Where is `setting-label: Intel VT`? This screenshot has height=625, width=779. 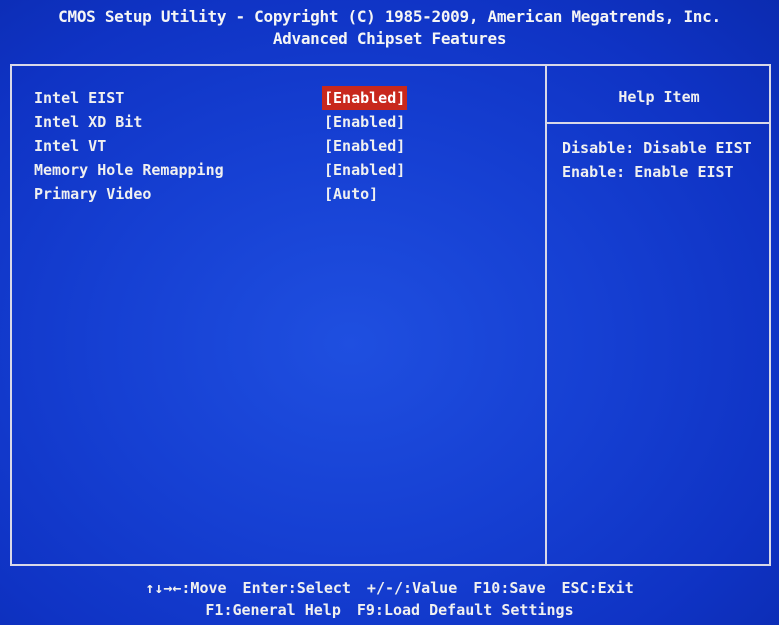
setting-label: Intel VT is located at coordinates (70, 146).